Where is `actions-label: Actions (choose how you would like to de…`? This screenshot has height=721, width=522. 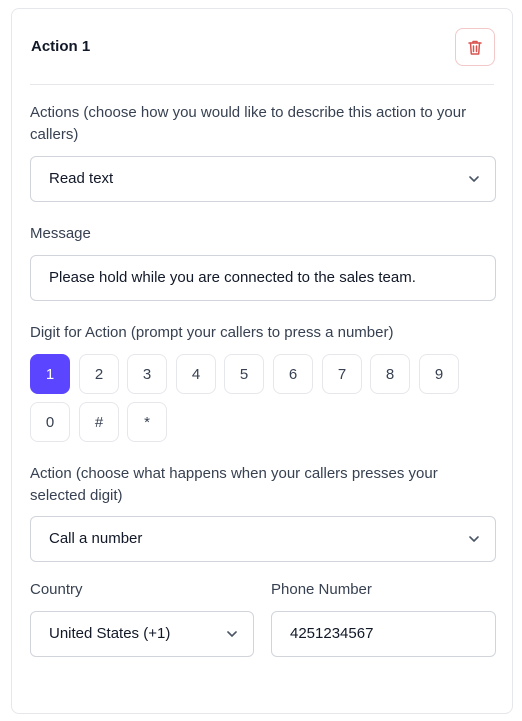
actions-label: Actions (choose how you would like to de… is located at coordinates (248, 123).